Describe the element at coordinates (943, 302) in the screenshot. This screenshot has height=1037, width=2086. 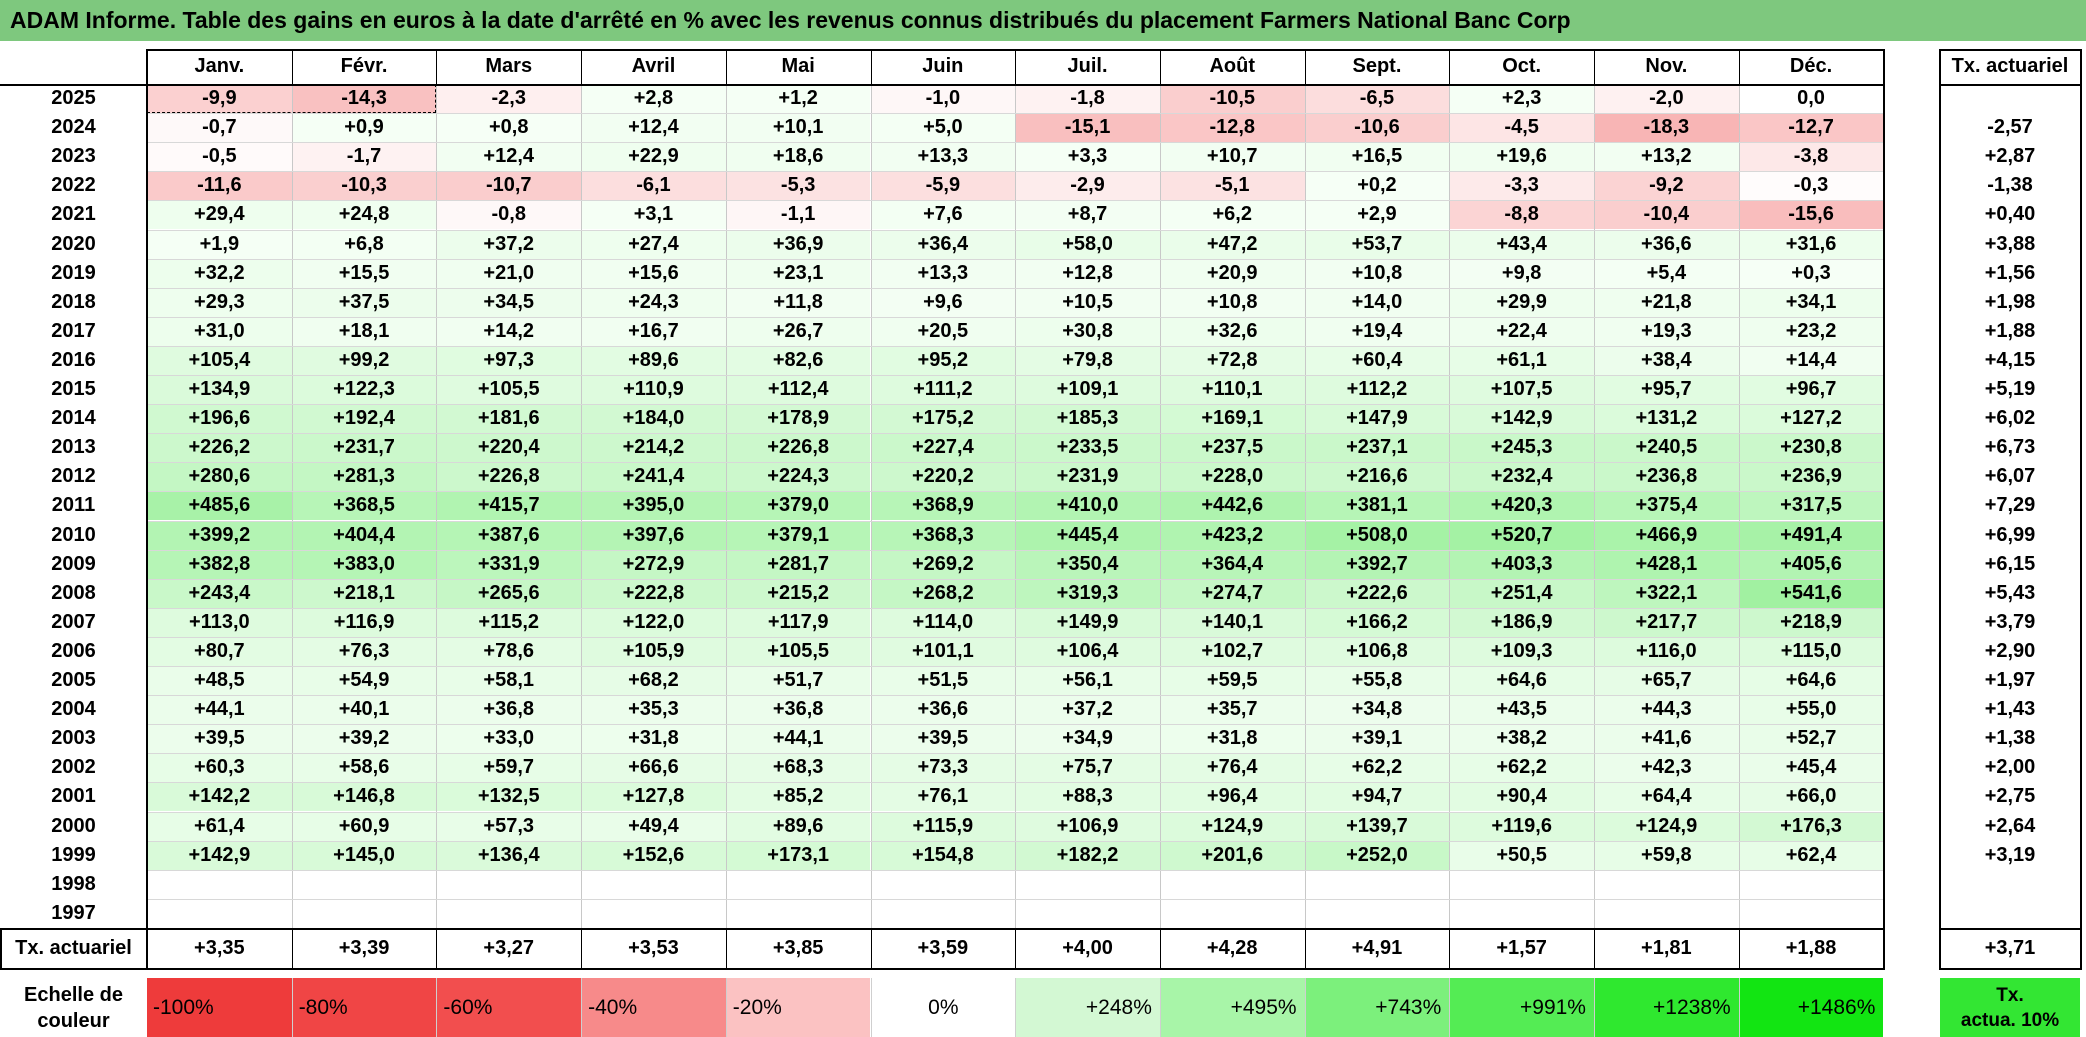
I see `table-cell: +9,6` at that location.